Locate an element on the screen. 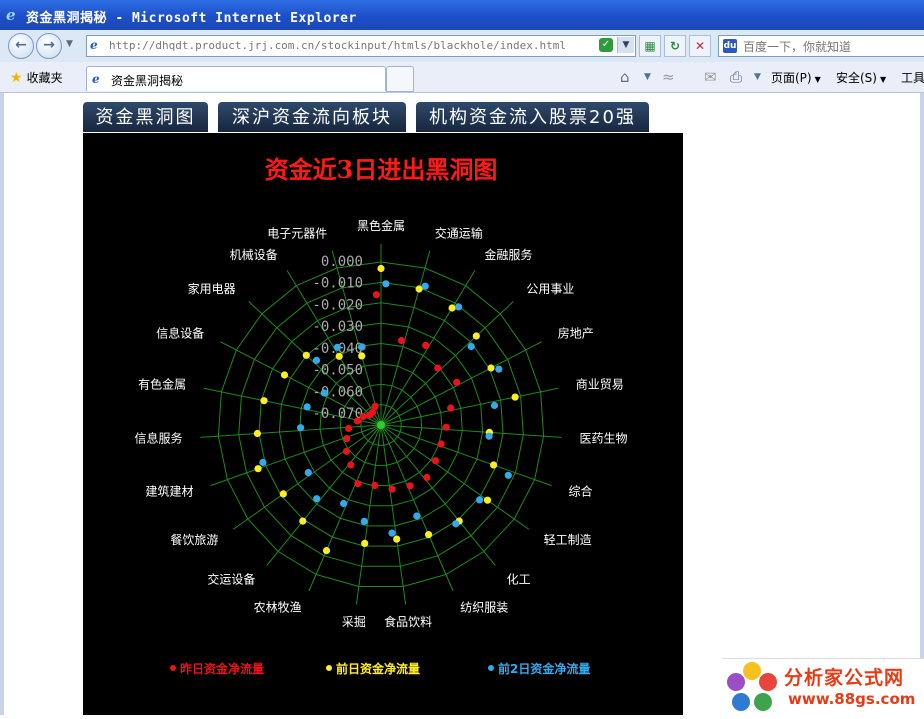  print-dropdown-icon: ▼ is located at coordinates (757, 77).